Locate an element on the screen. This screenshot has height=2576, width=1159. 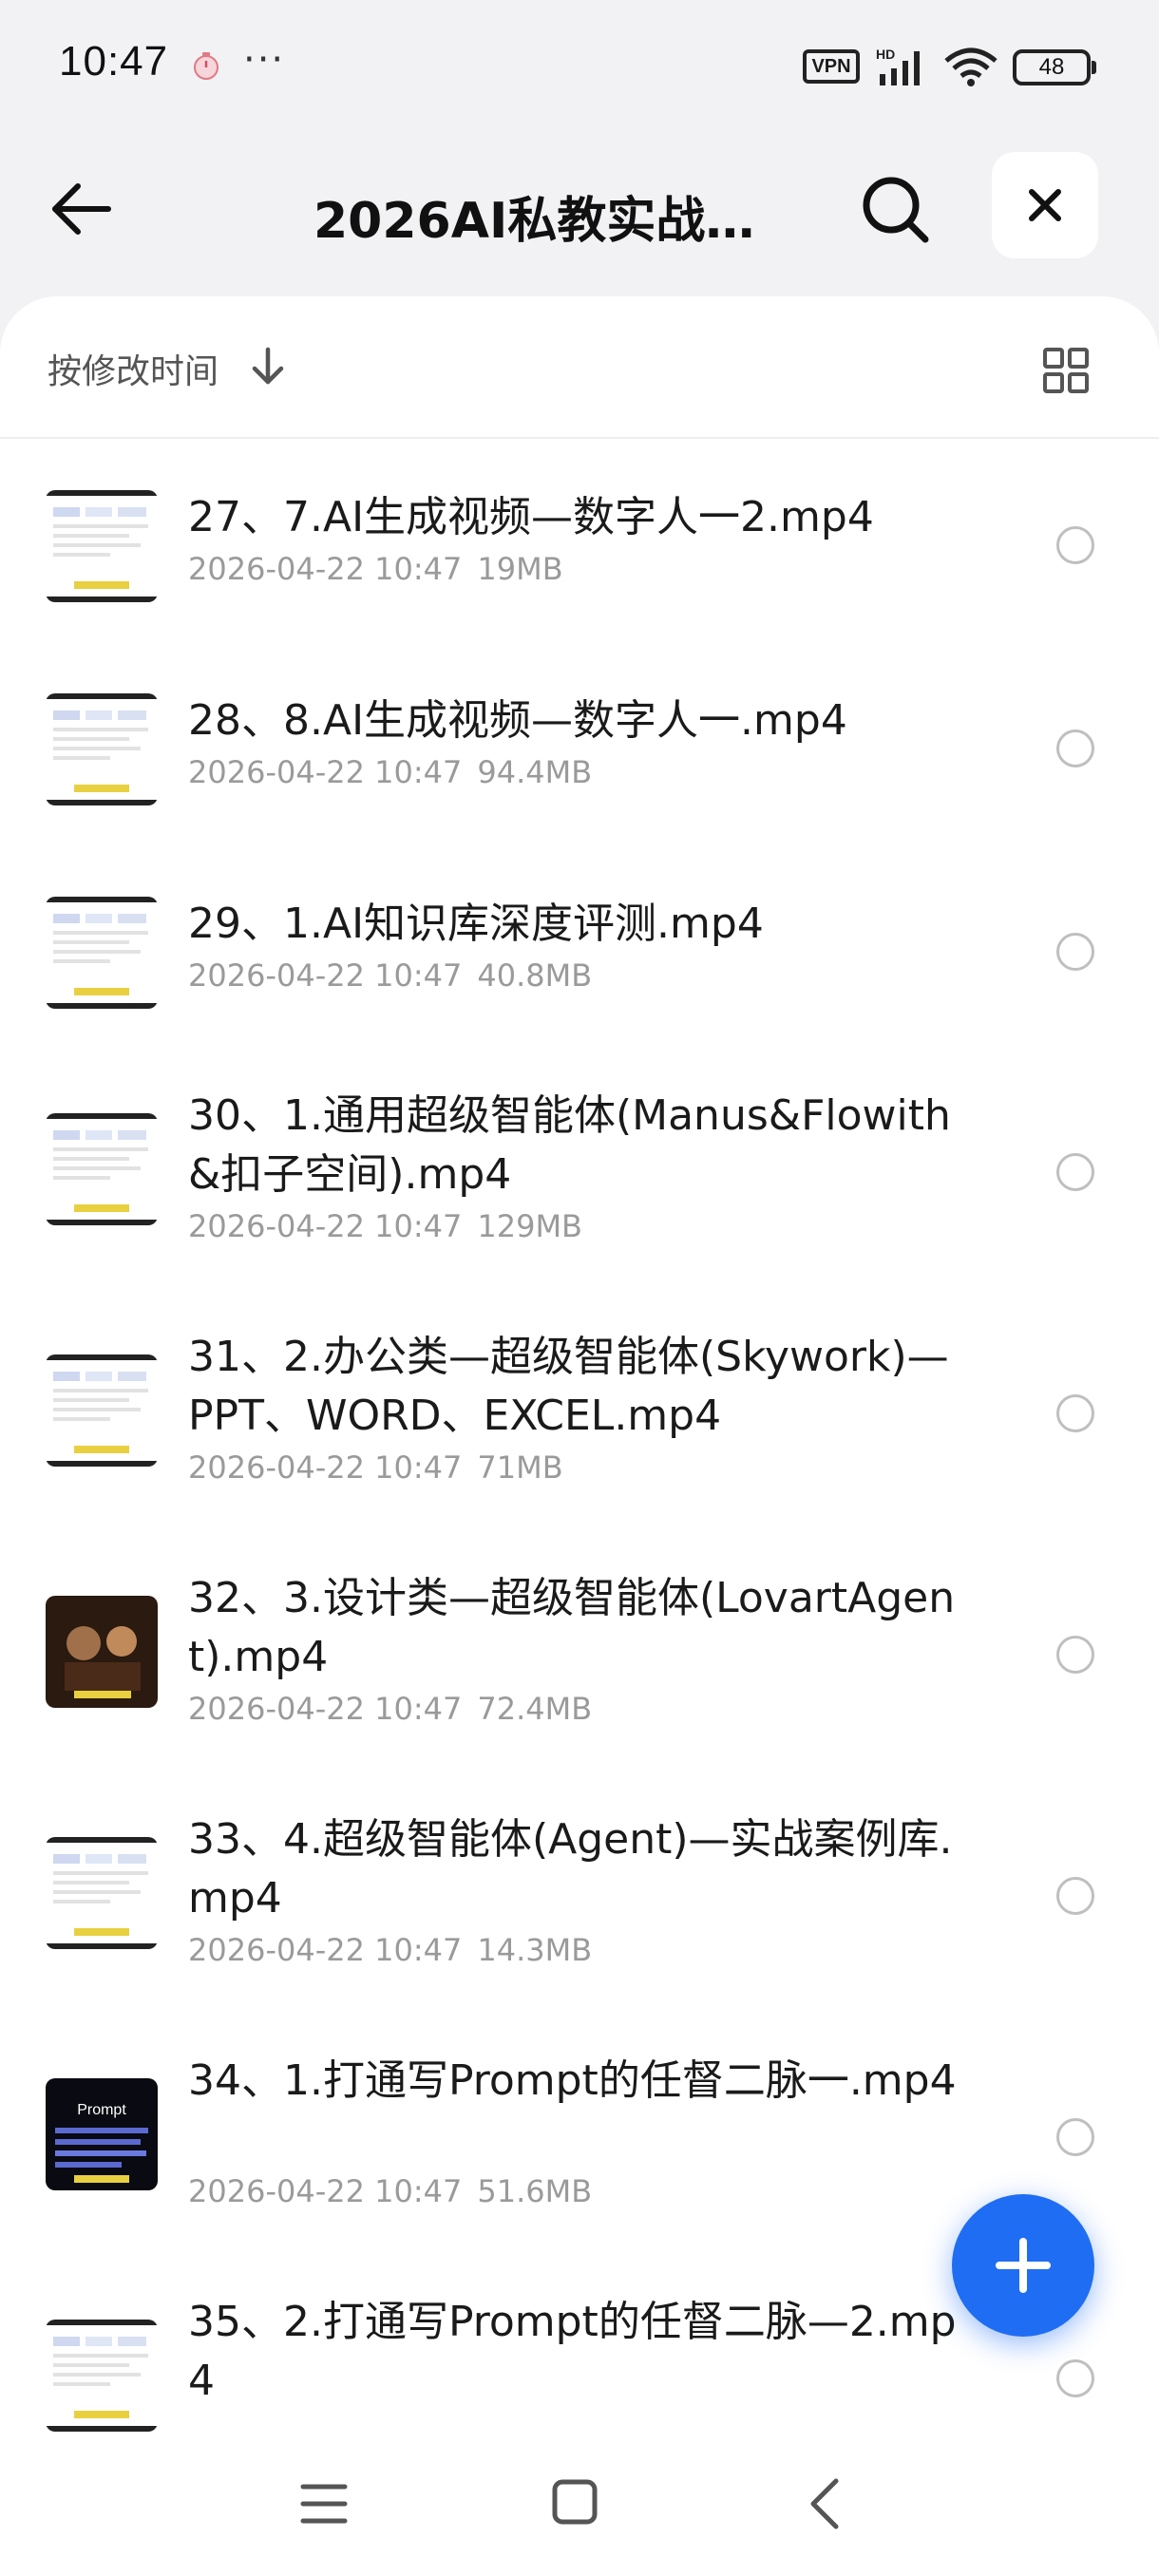
back-chevron-icon is located at coordinates (825, 2503).